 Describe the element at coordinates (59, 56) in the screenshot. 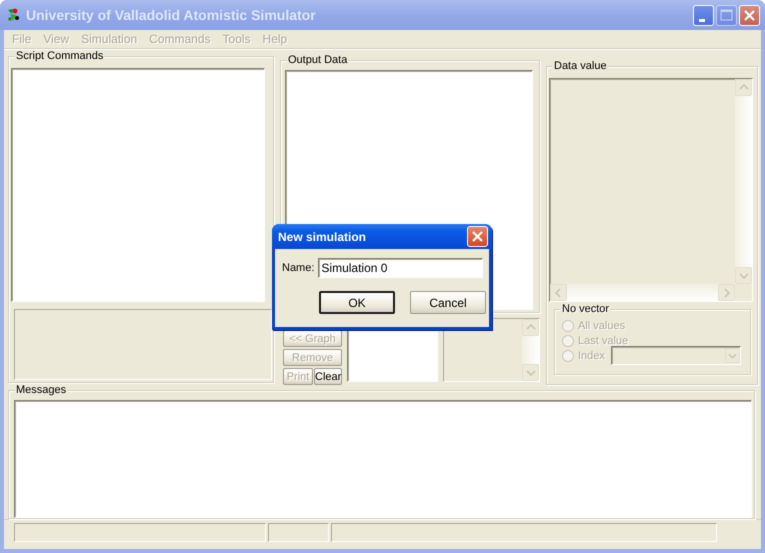

I see `group-title: Script Commands` at that location.